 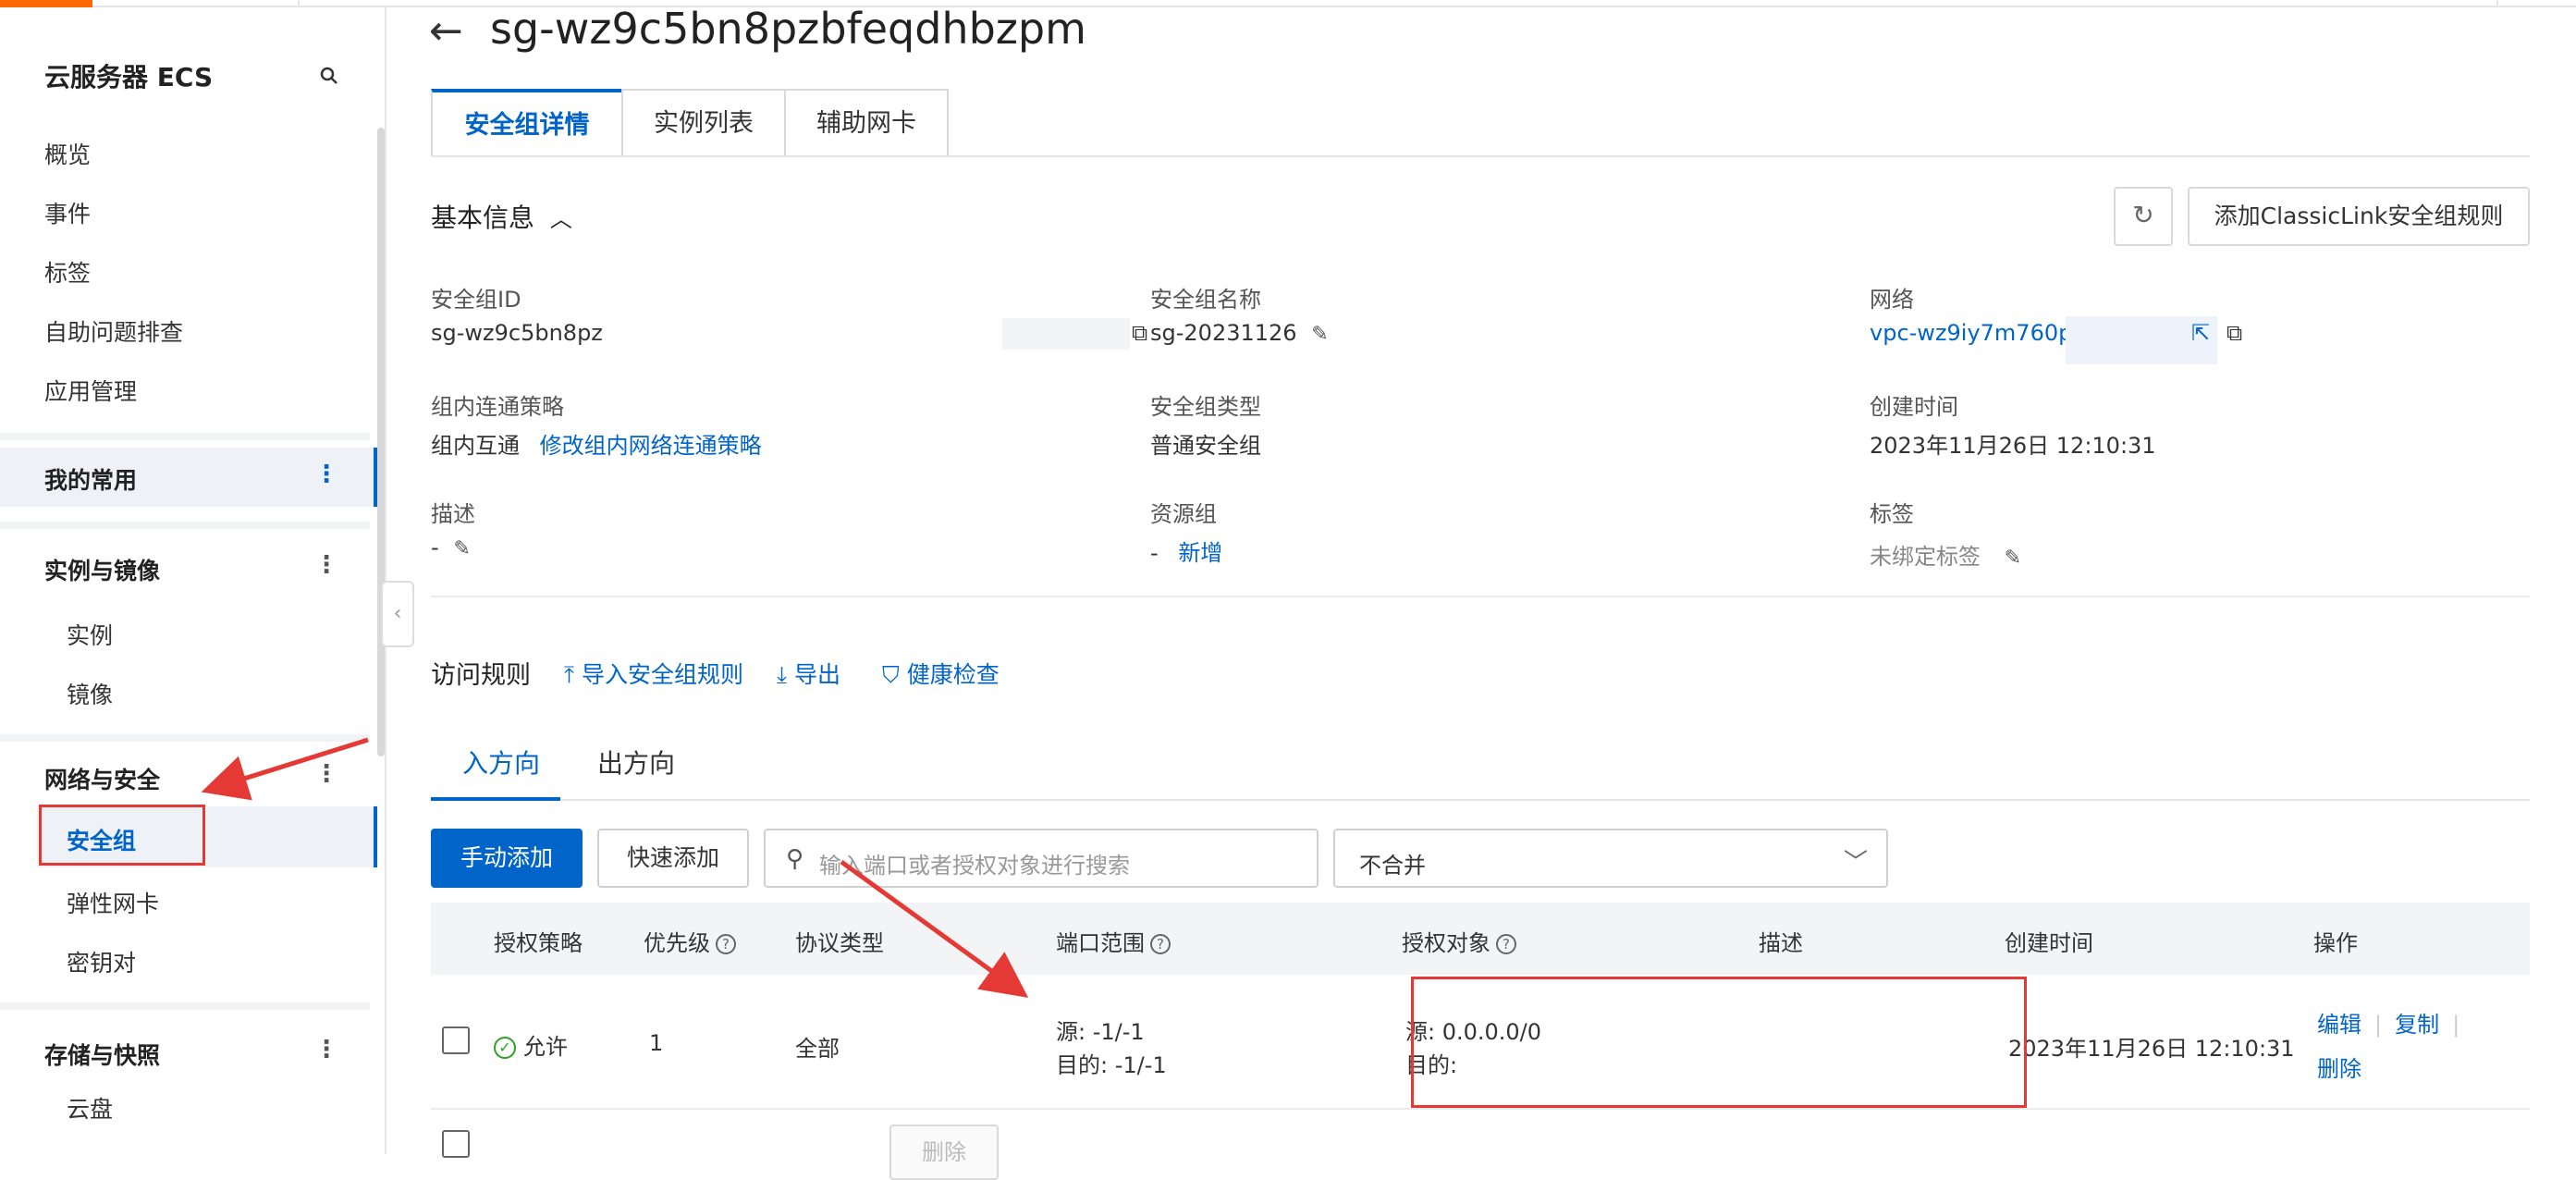 I want to click on brand-strip, so click(x=46, y=3).